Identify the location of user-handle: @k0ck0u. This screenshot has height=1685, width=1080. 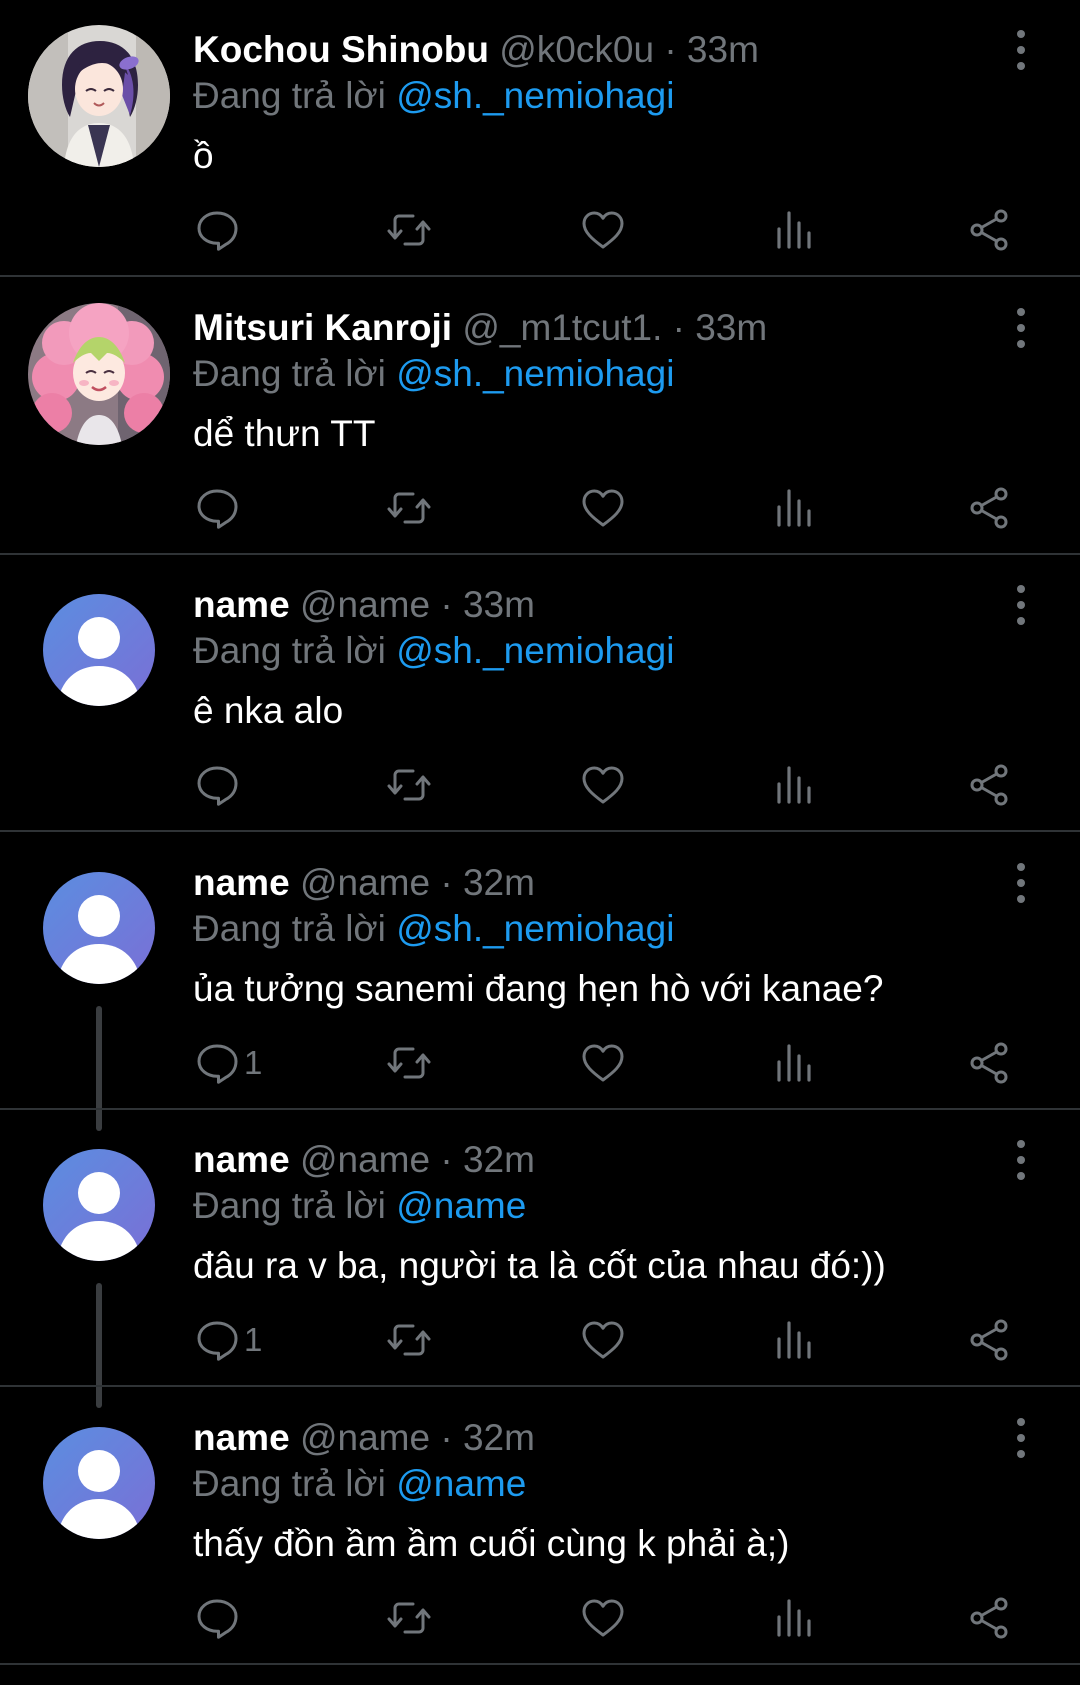
(576, 49).